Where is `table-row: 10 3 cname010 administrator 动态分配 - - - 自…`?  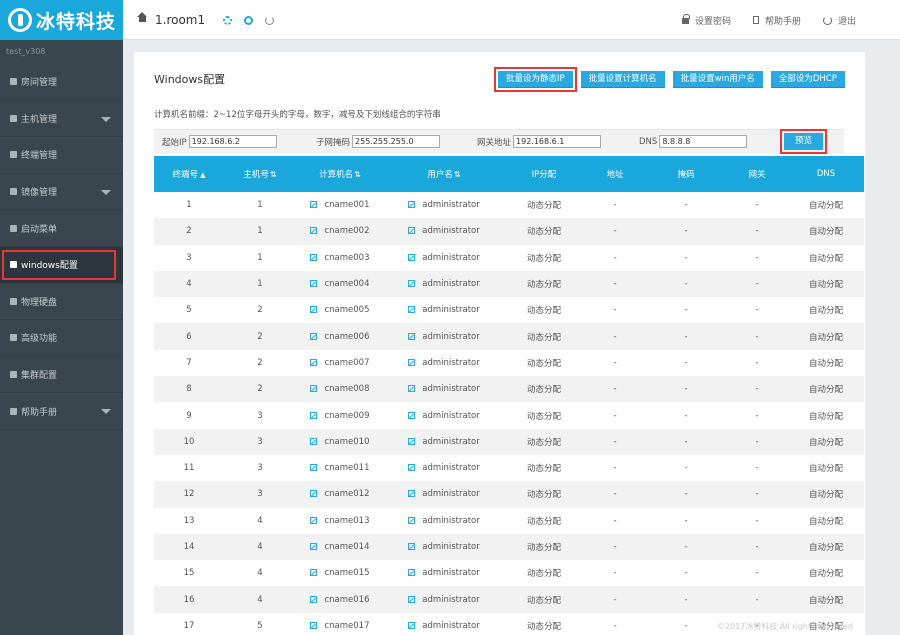
table-row: 10 3 cname010 administrator 动态分配 - - - 自… is located at coordinates (509, 441).